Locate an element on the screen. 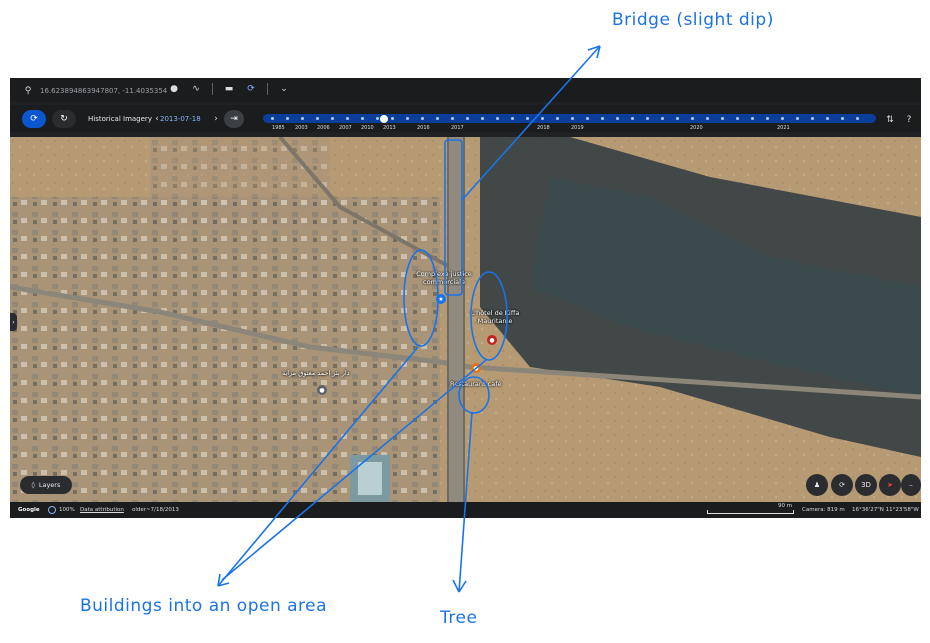 This screenshot has width=930, height=643. buildings-ellipse is located at coordinates (421, 298).